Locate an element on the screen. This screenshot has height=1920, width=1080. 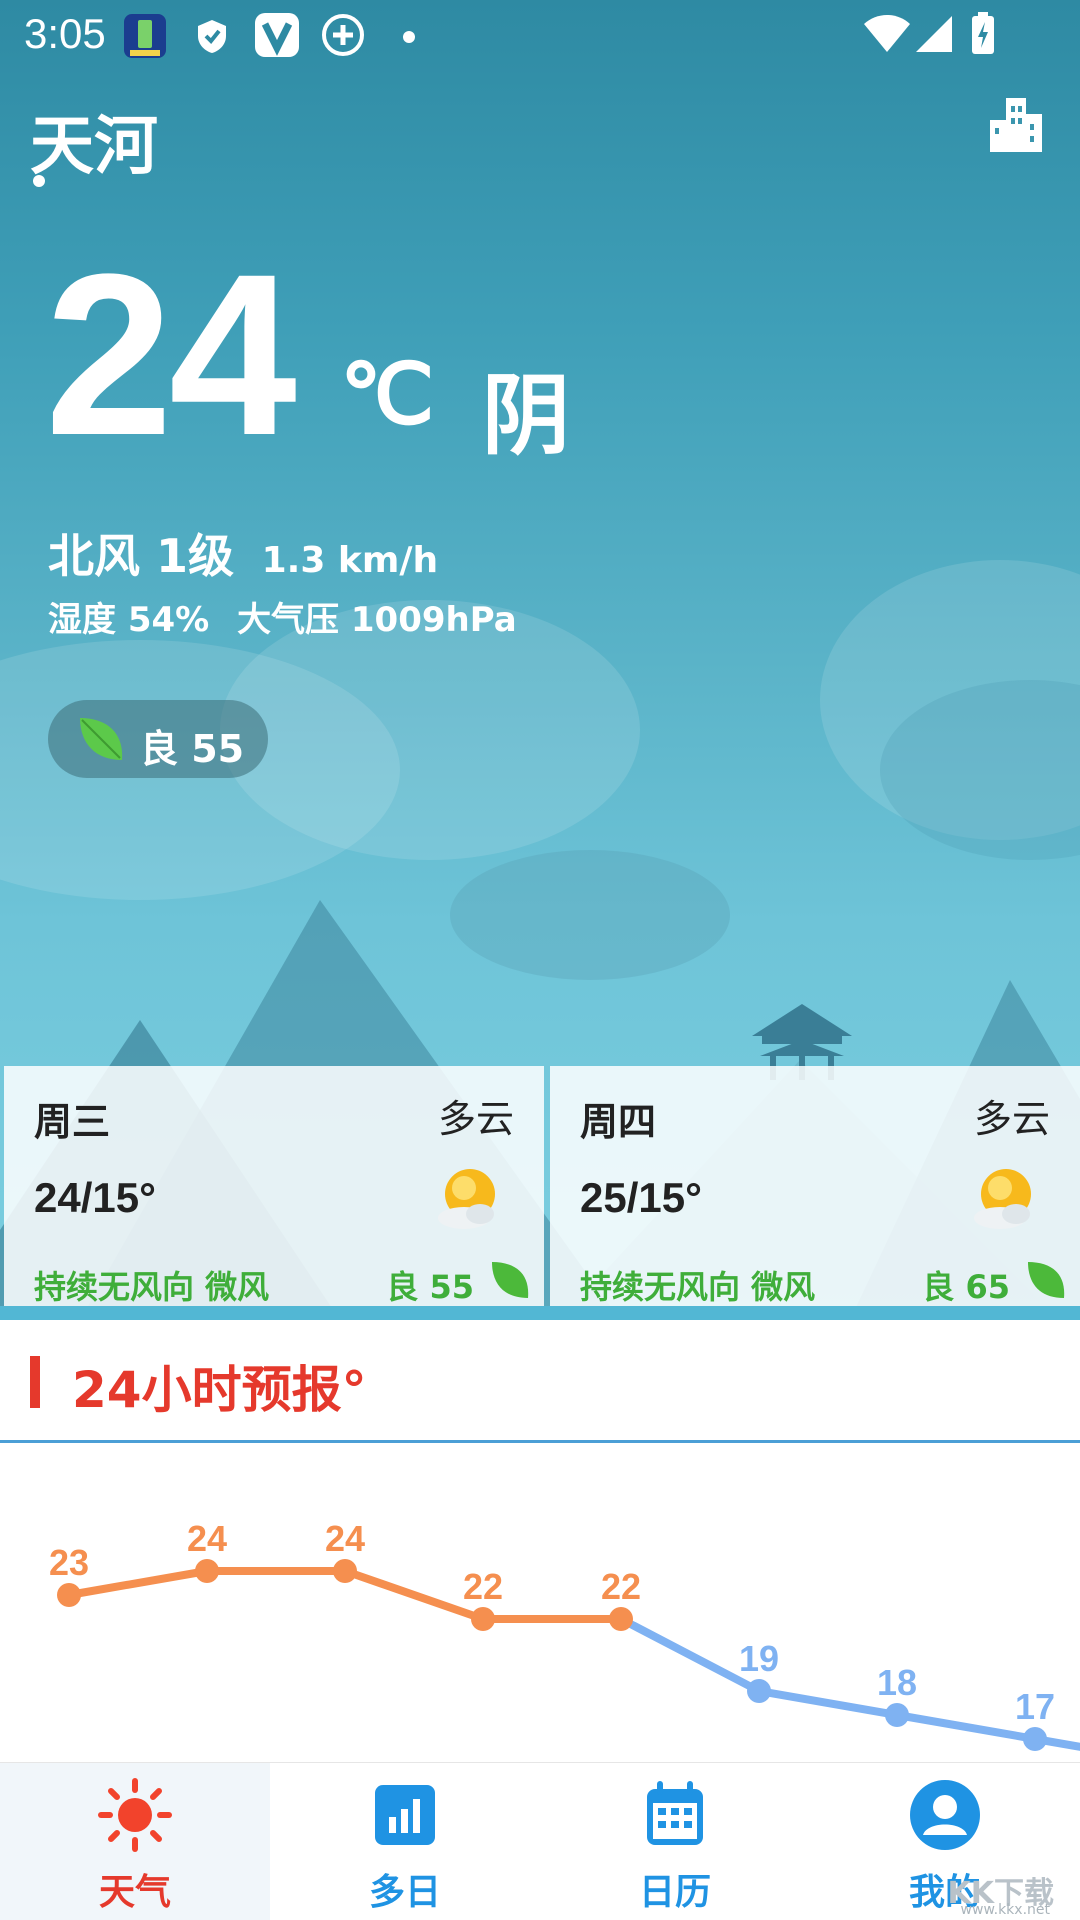
nav-tab-calendar: 日历 is located at coordinates (675, 1841).